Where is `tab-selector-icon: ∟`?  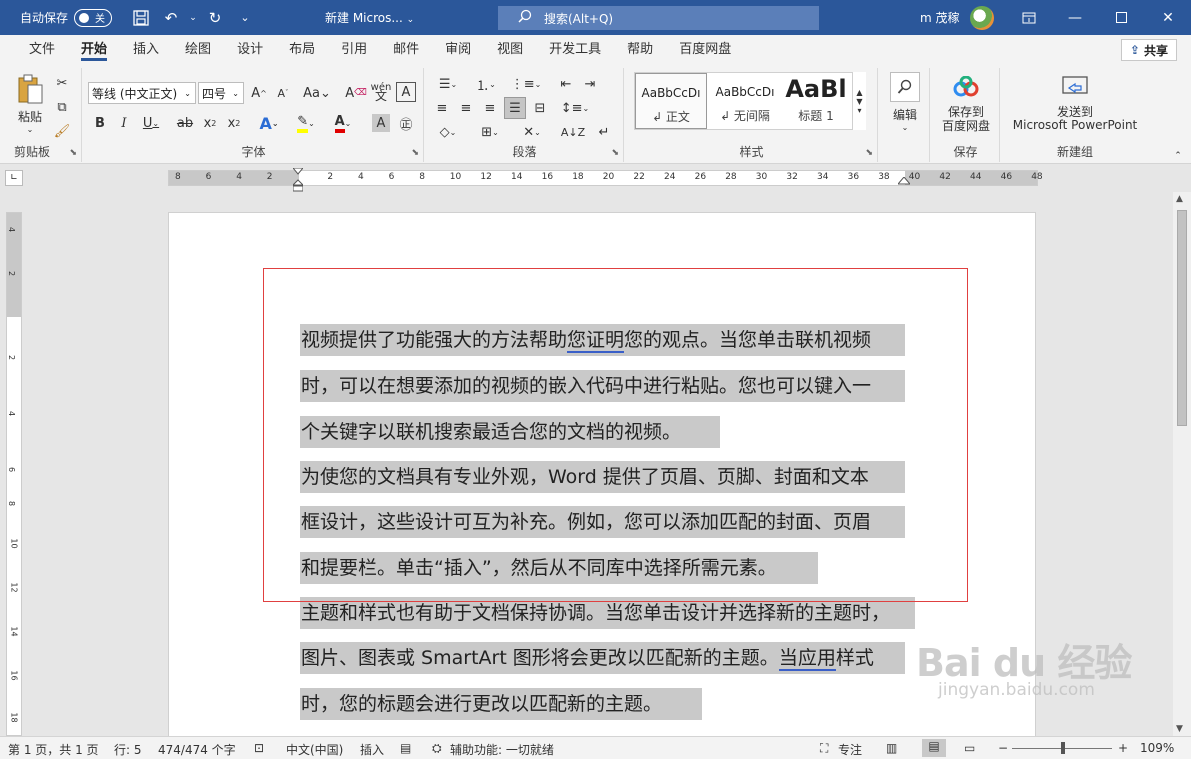
tab-selector-icon: ∟ is located at coordinates (14, 178).